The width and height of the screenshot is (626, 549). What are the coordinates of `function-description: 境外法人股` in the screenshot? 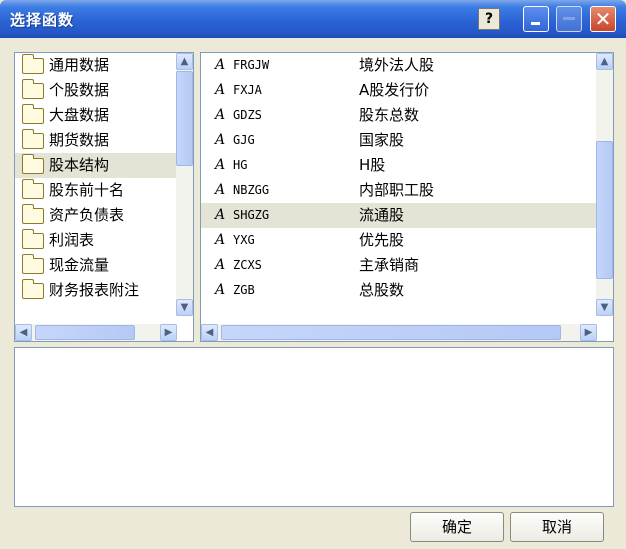 It's located at (397, 65).